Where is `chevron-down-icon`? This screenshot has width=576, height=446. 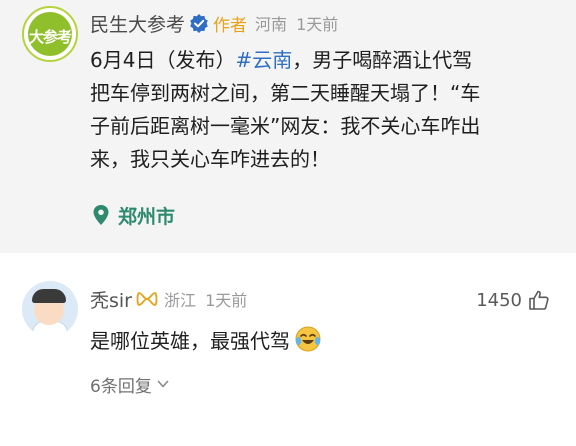 chevron-down-icon is located at coordinates (163, 384).